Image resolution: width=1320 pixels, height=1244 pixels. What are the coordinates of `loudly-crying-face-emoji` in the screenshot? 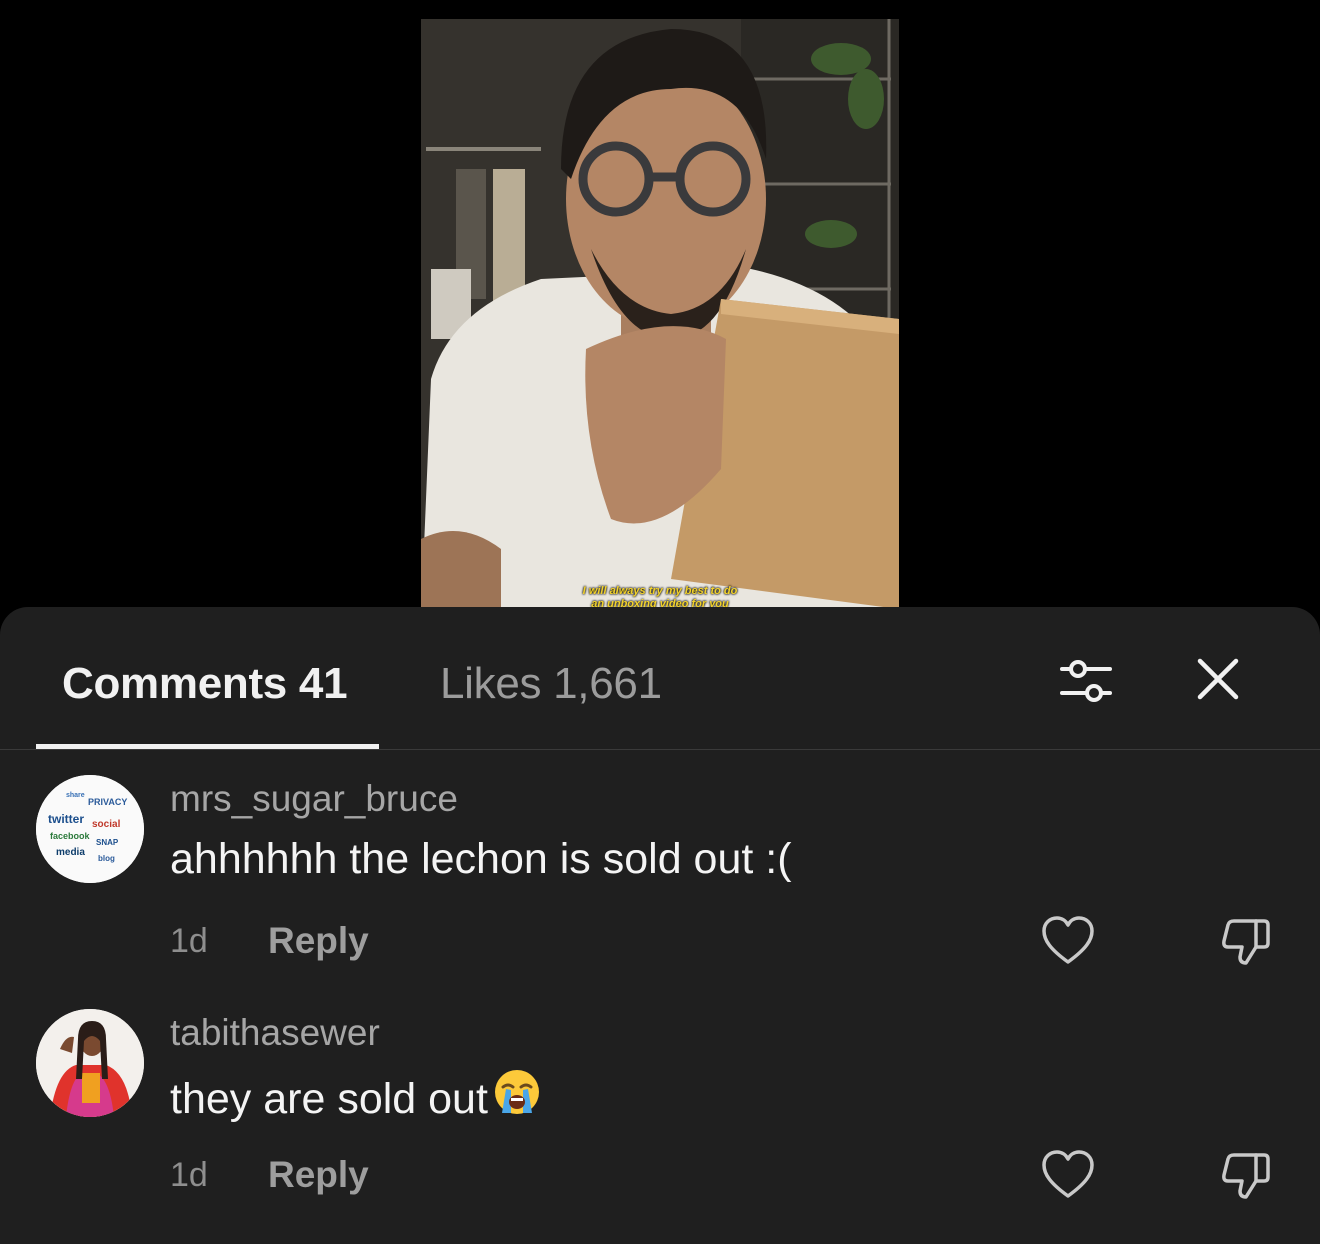 It's located at (517, 1098).